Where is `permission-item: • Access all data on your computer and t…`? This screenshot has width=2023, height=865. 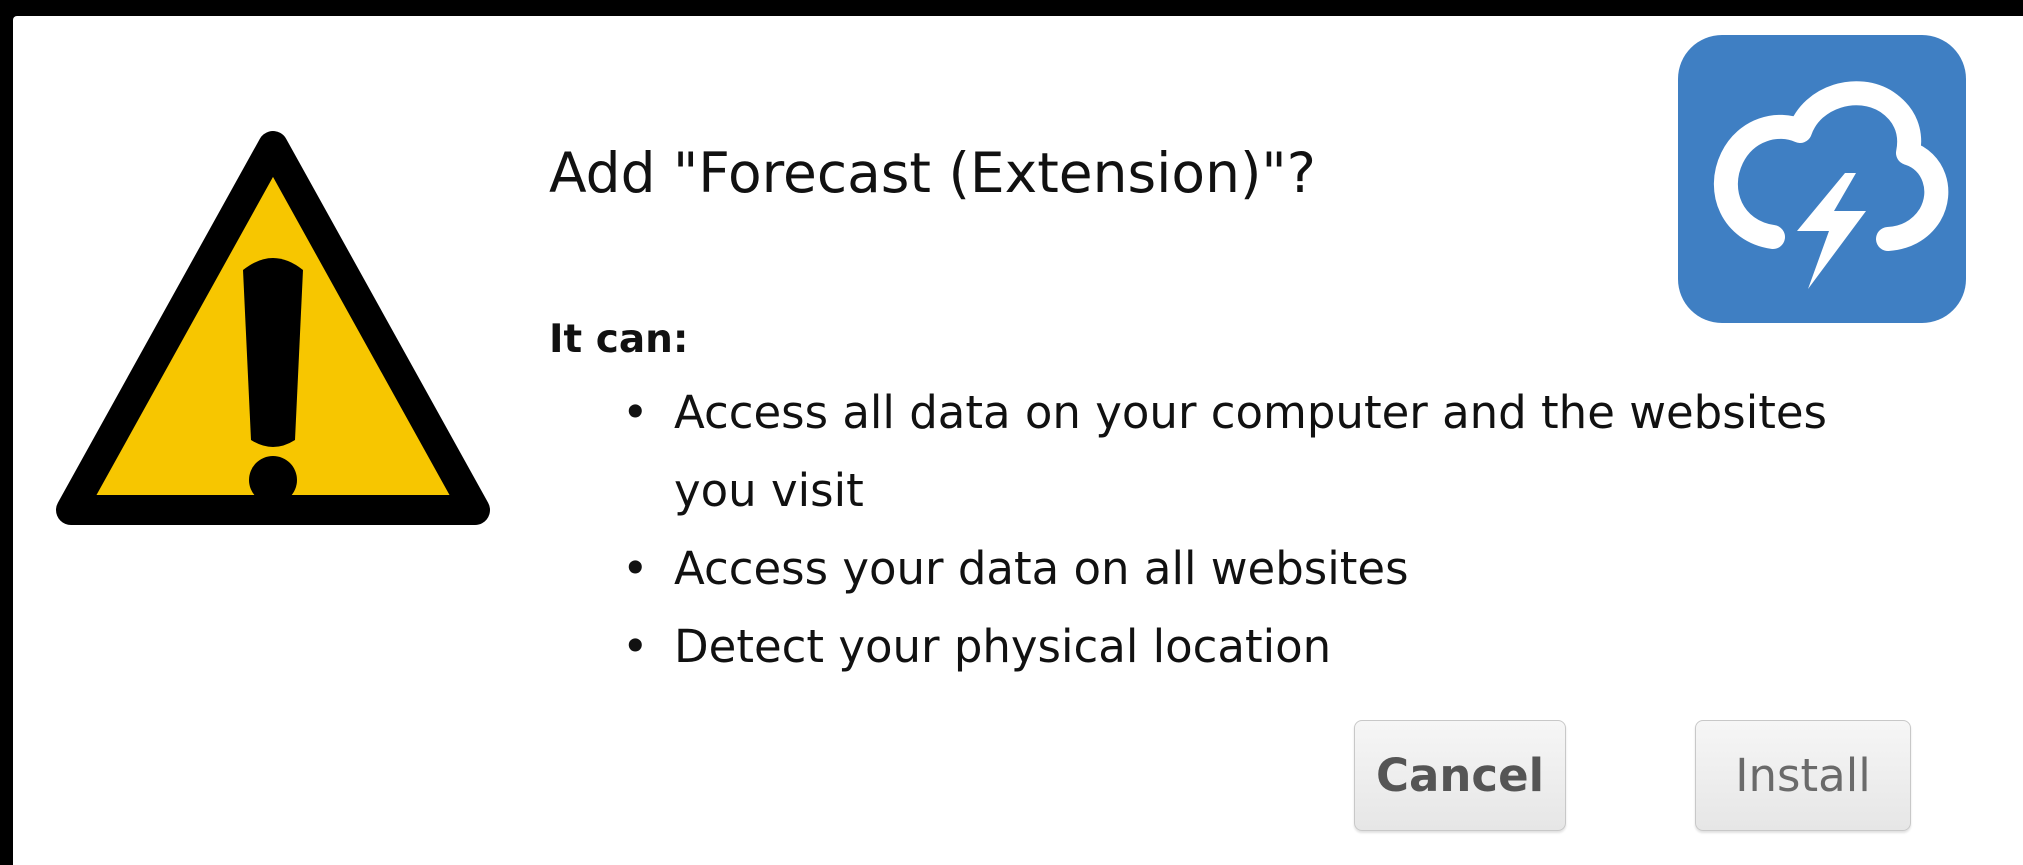
permission-item: • Access all data on your computer and t… is located at coordinates (1272, 452).